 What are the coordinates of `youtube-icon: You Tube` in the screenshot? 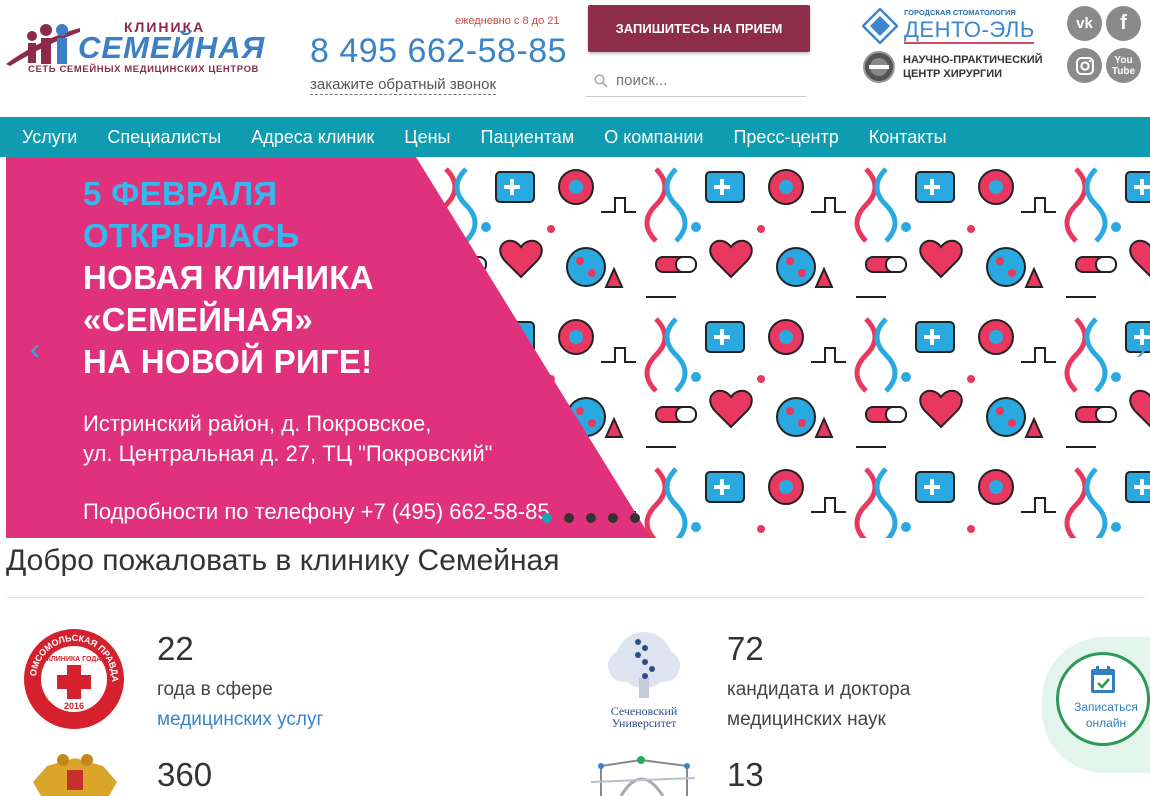 It's located at (1123, 65).